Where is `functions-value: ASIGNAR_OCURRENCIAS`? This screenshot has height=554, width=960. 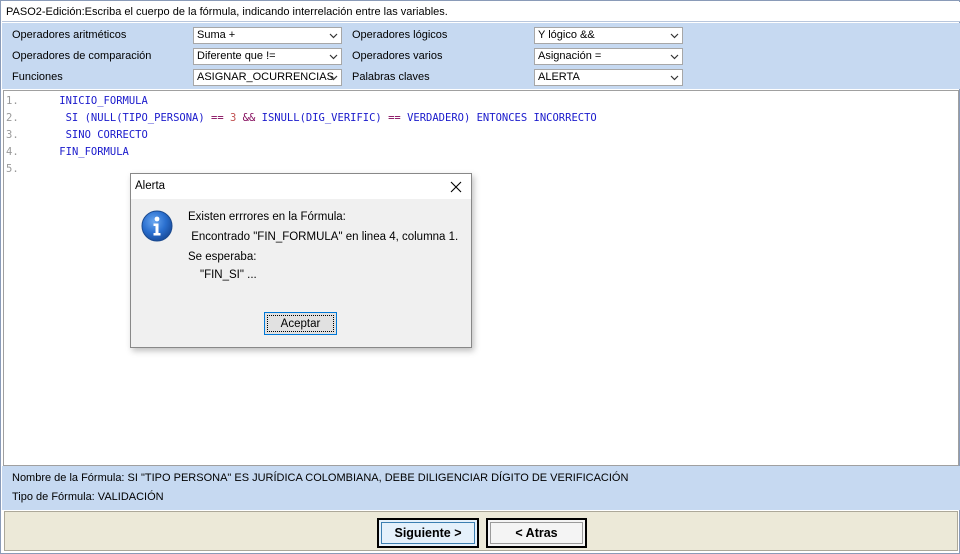
functions-value: ASIGNAR_OCURRENCIAS is located at coordinates (265, 77).